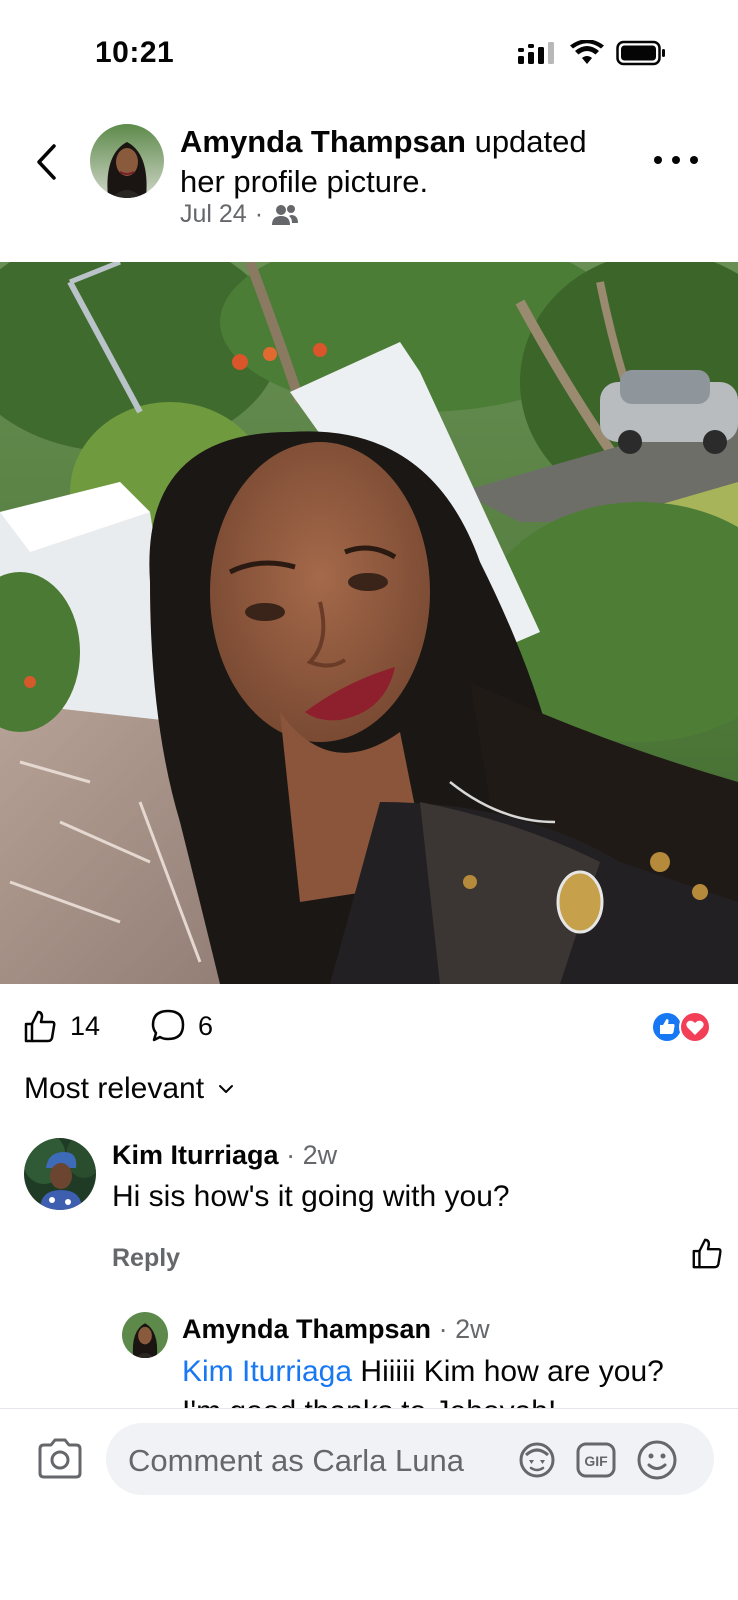 The image size is (738, 1600). I want to click on chevron-down-icon, so click(226, 1089).